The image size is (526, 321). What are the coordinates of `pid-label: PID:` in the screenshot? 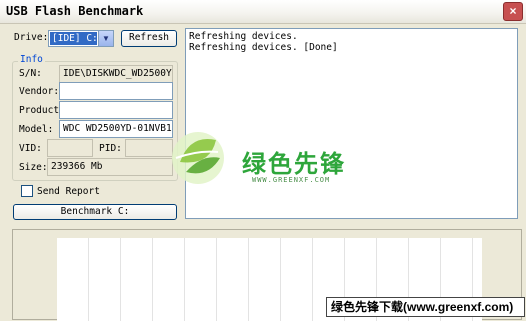 It's located at (110, 148).